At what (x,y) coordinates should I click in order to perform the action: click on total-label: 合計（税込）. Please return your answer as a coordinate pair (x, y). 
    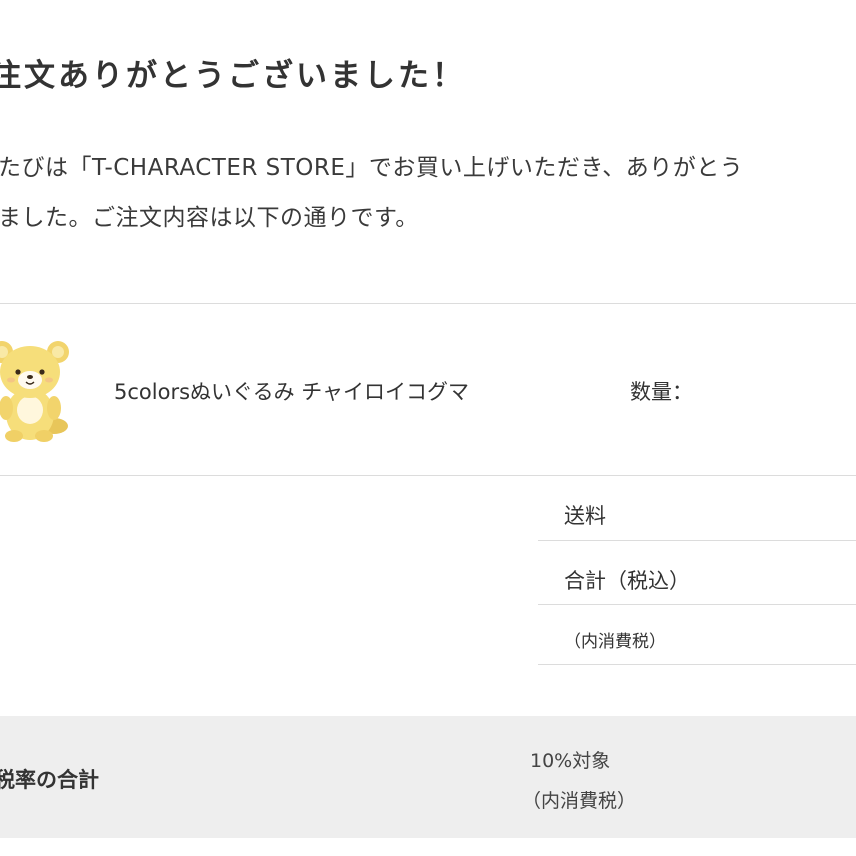
    Looking at the image, I should click on (627, 581).